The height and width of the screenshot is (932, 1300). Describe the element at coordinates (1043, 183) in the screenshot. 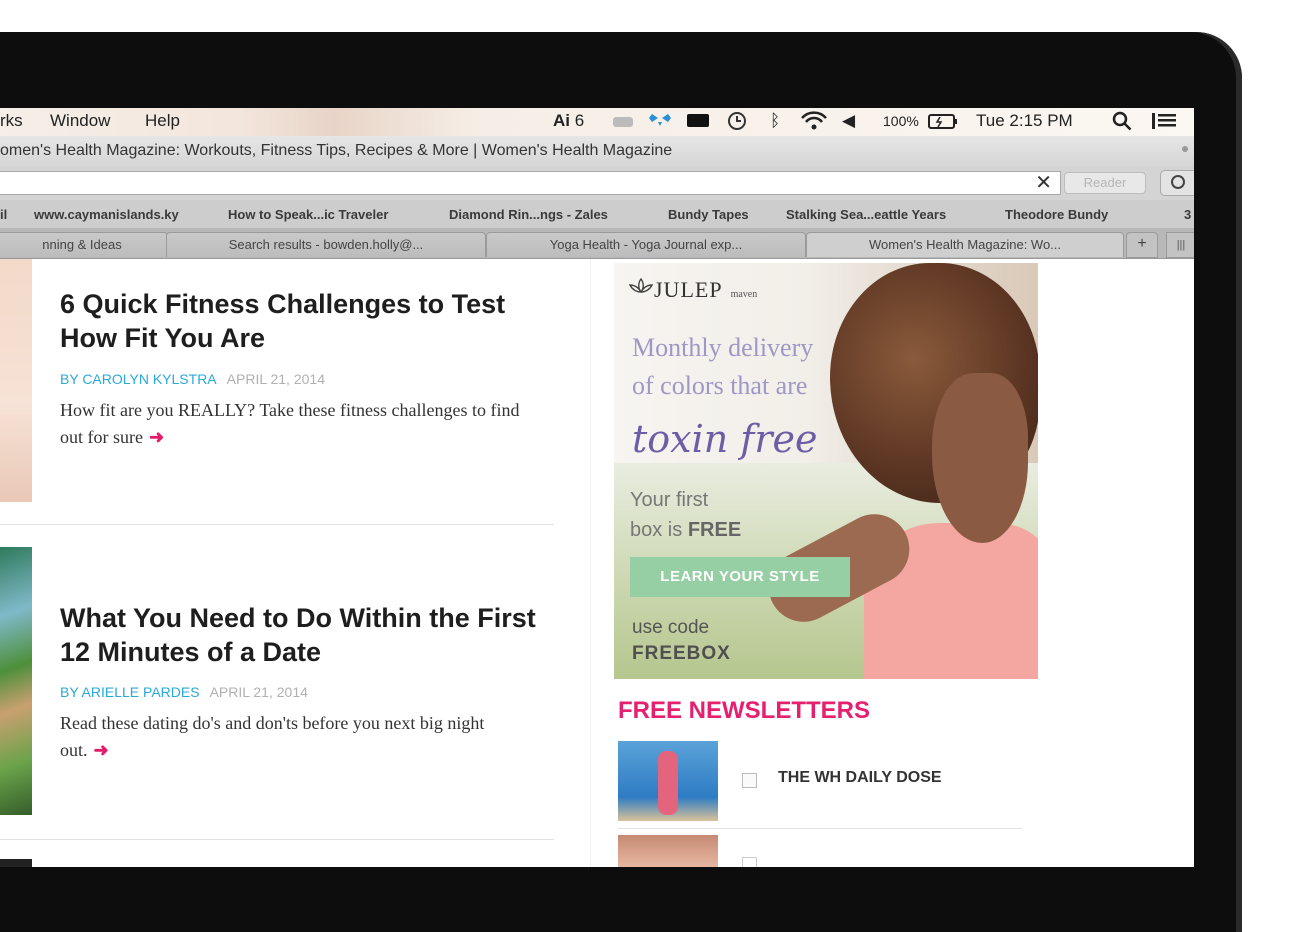

I see `clear-address-icon: ✕` at that location.